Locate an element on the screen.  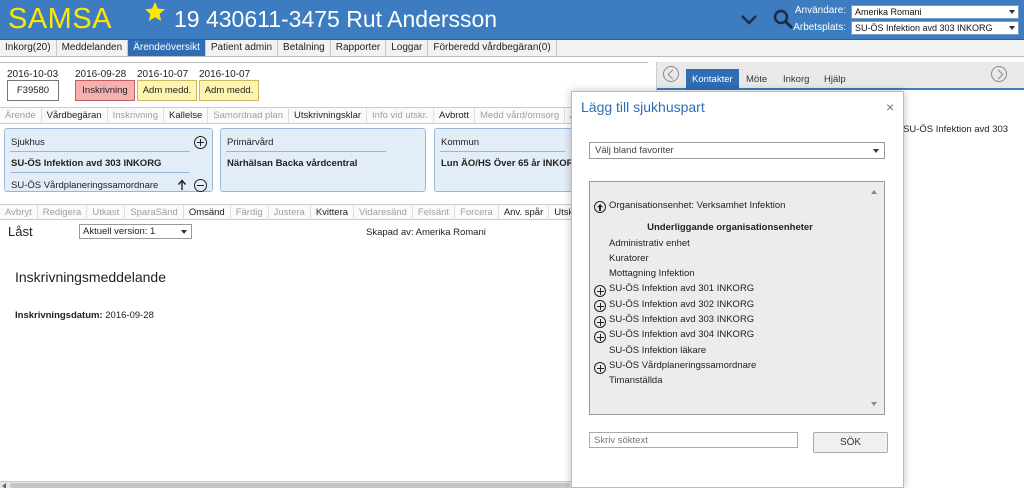
search-button: SÖK is located at coordinates (850, 442).